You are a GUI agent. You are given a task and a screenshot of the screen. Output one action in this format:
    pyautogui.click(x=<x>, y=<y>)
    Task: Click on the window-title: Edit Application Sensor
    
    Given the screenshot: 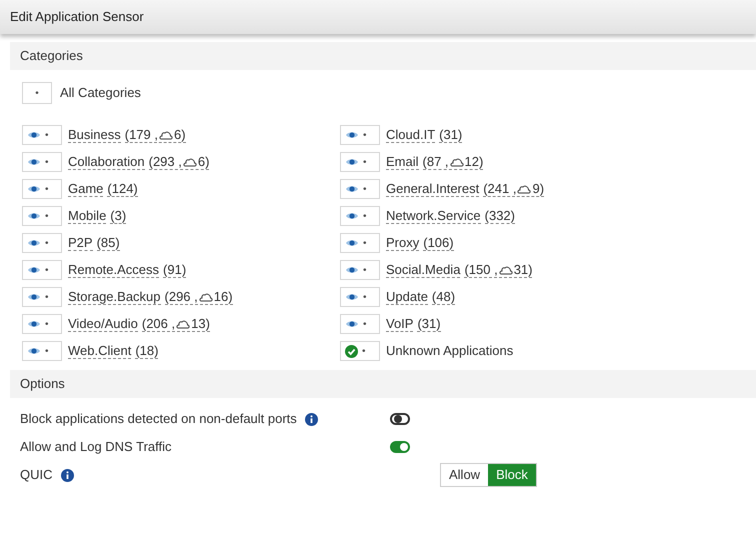 What is the action you would take?
    pyautogui.click(x=77, y=17)
    